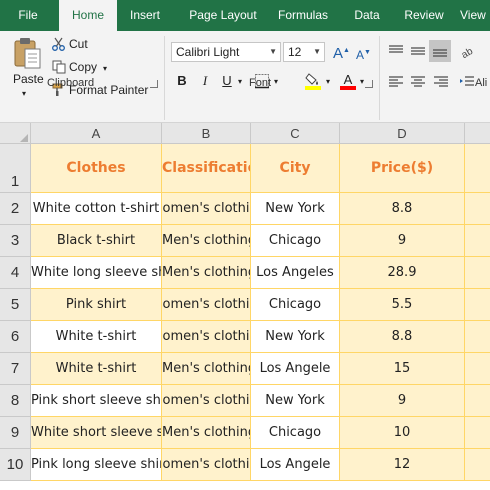  What do you see at coordinates (205, 81) in the screenshot?
I see `italic-button: I` at bounding box center [205, 81].